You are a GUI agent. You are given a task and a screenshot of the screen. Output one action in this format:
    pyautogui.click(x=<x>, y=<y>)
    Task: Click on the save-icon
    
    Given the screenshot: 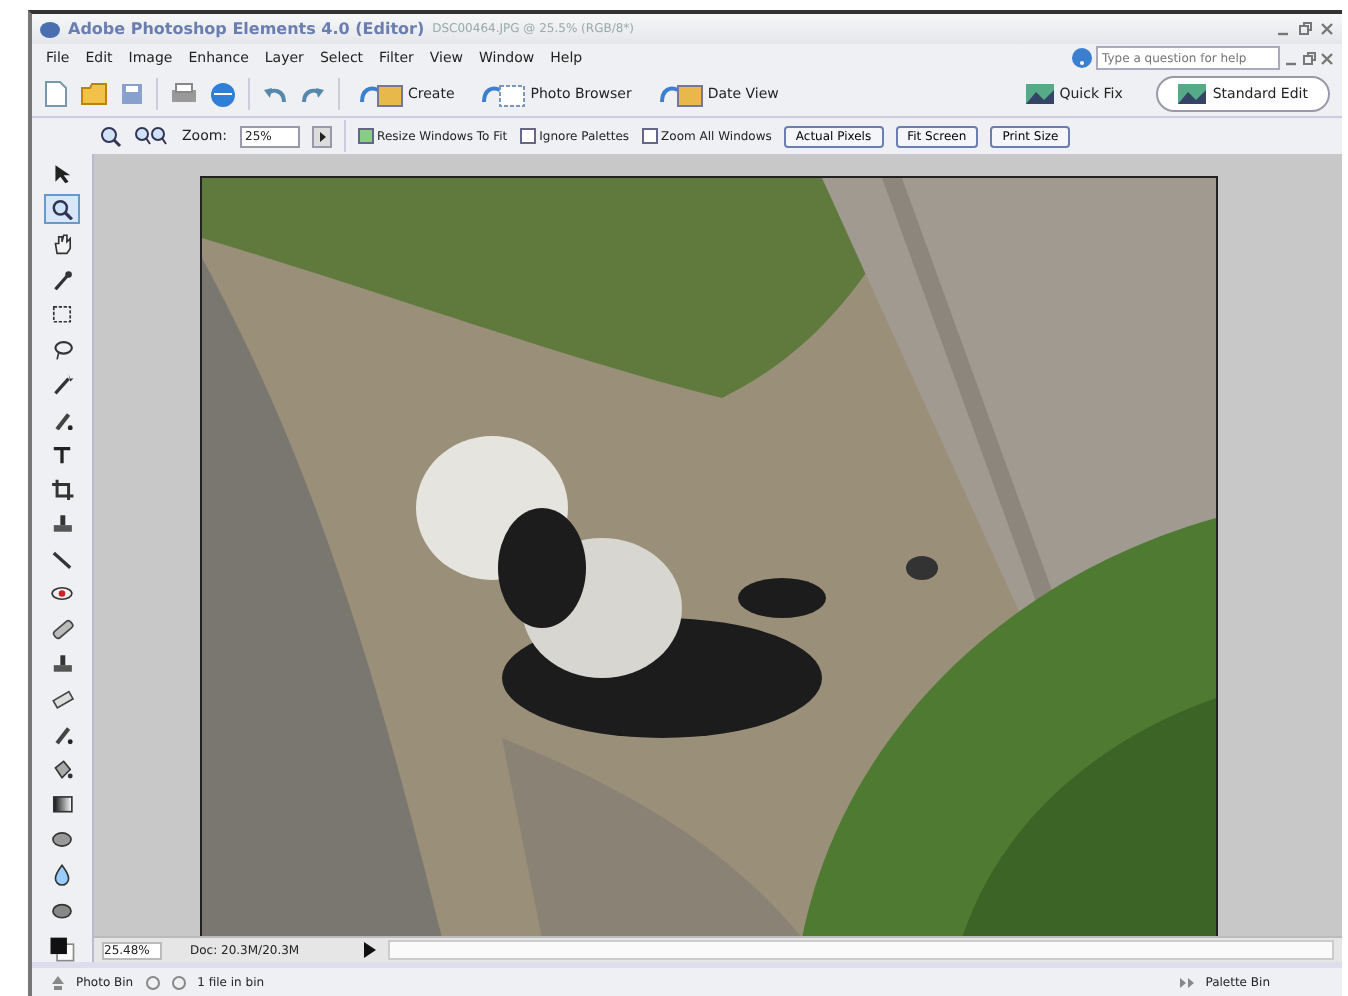 What is the action you would take?
    pyautogui.click(x=132, y=94)
    